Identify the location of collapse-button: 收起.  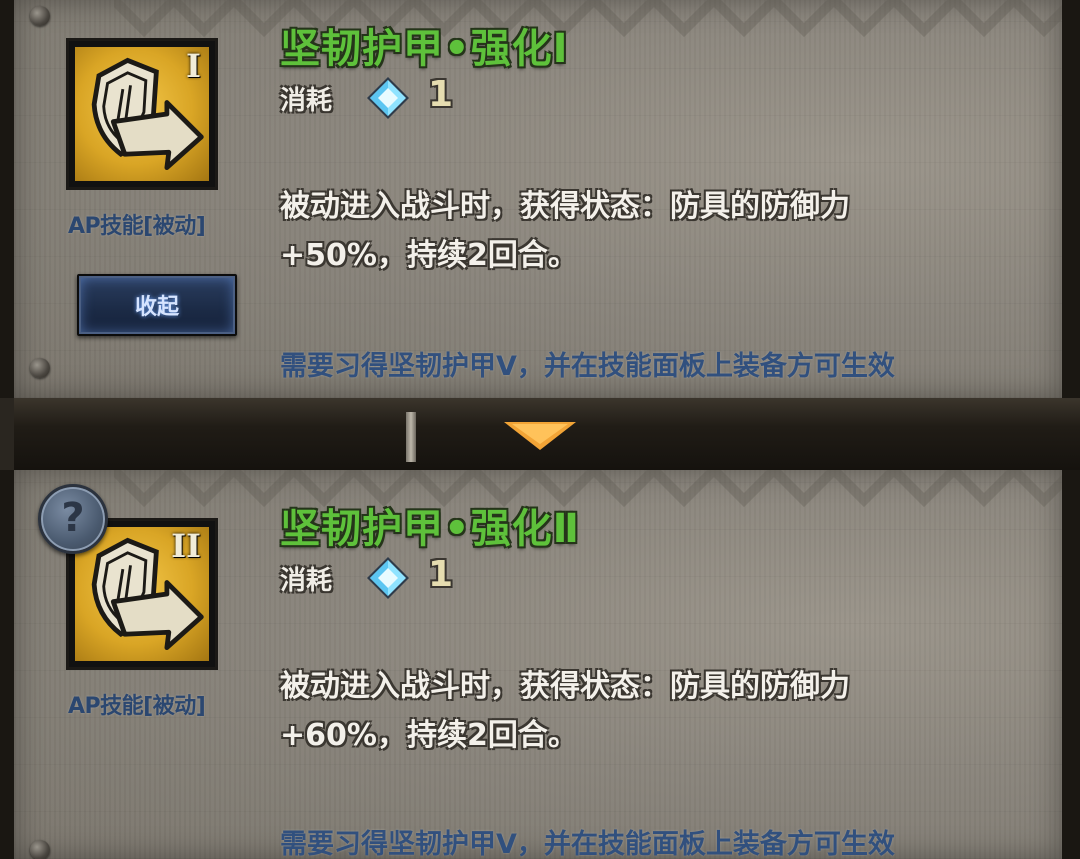
(157, 305).